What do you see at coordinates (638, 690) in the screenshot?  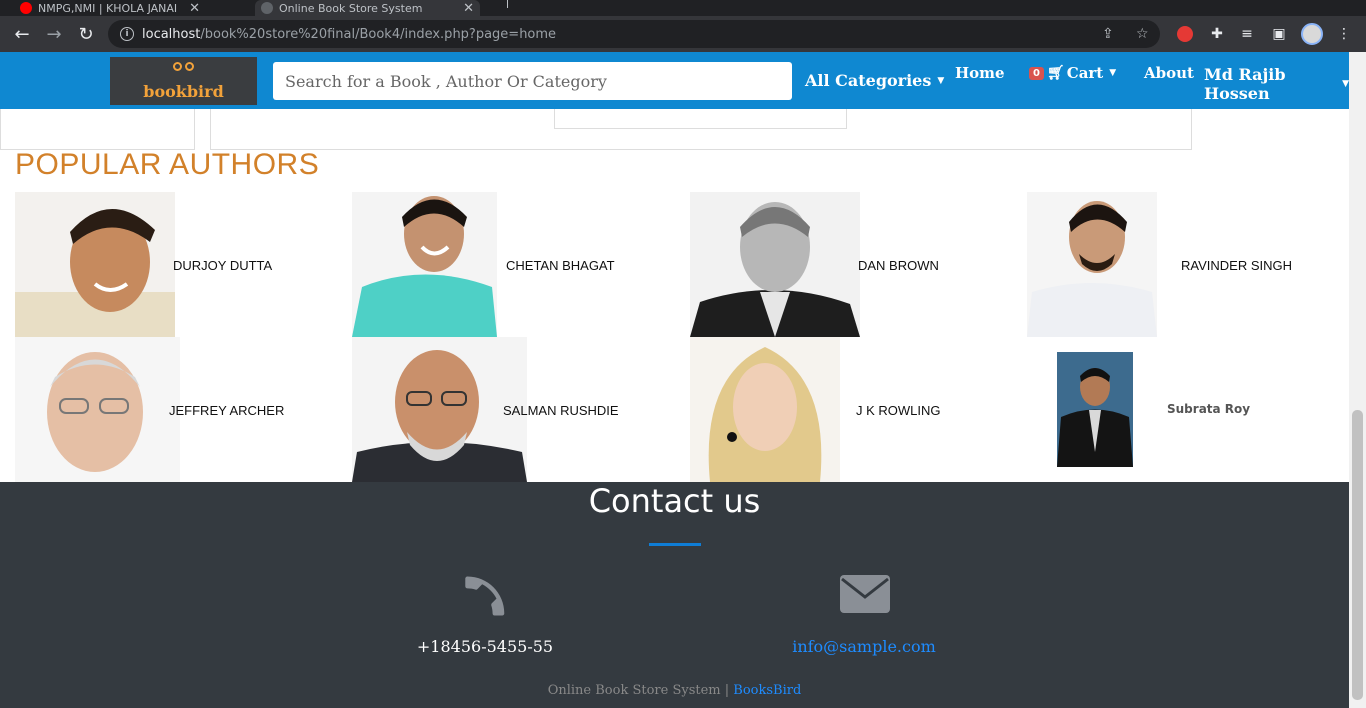 I see `footer-credit-text: Online Book Store System |` at bounding box center [638, 690].